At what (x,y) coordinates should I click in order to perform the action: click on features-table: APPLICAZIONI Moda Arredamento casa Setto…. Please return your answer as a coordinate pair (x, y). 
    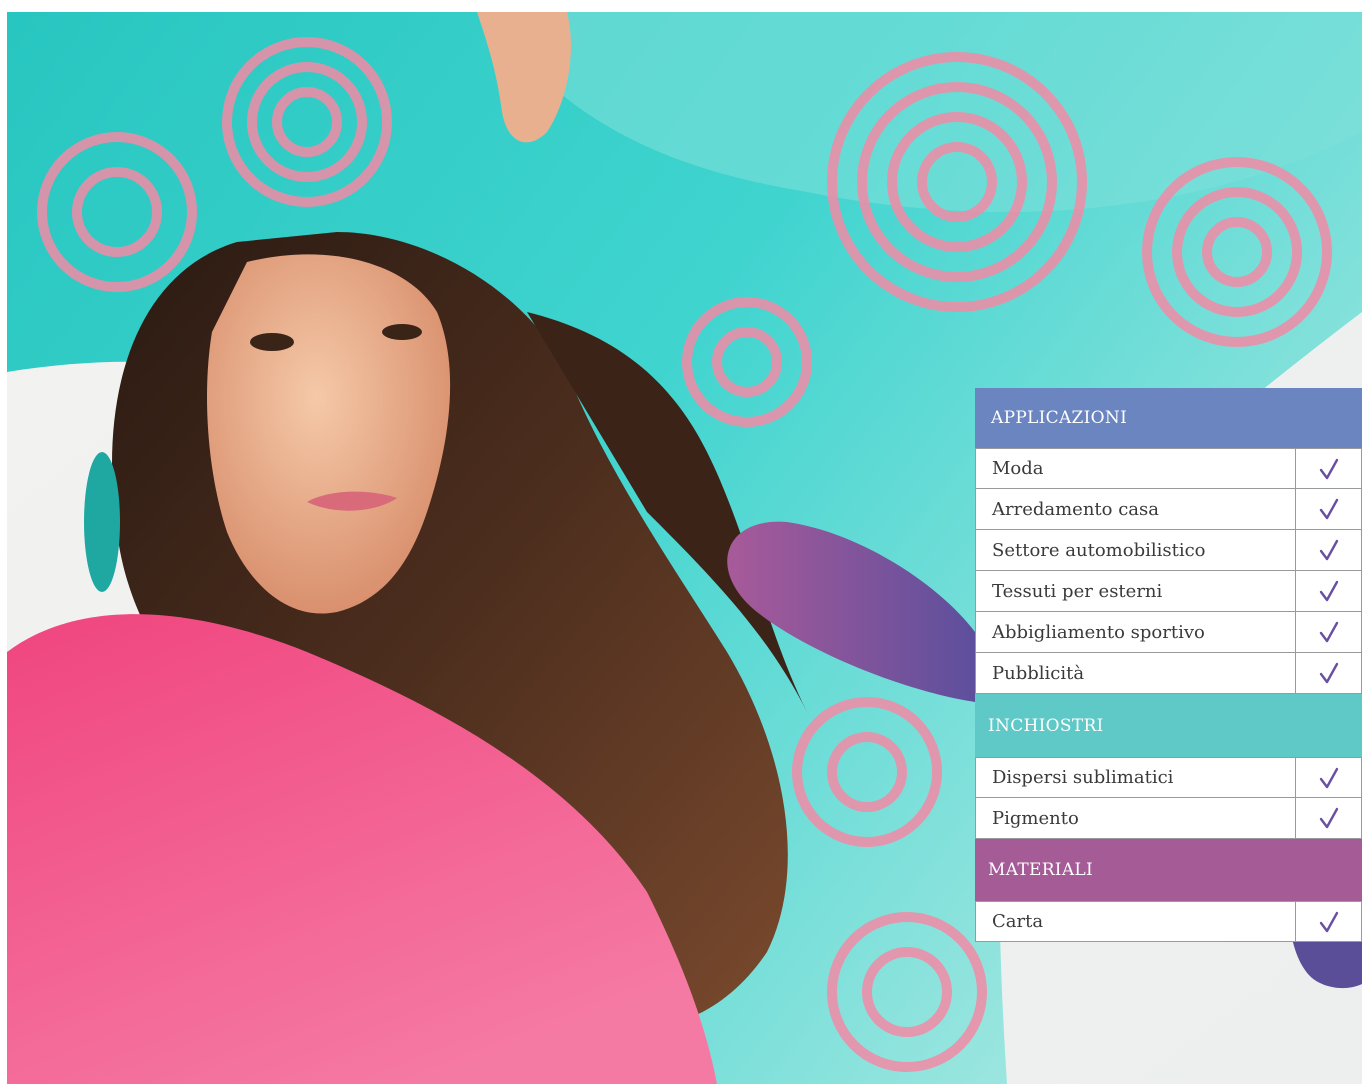
    Looking at the image, I should click on (1168, 665).